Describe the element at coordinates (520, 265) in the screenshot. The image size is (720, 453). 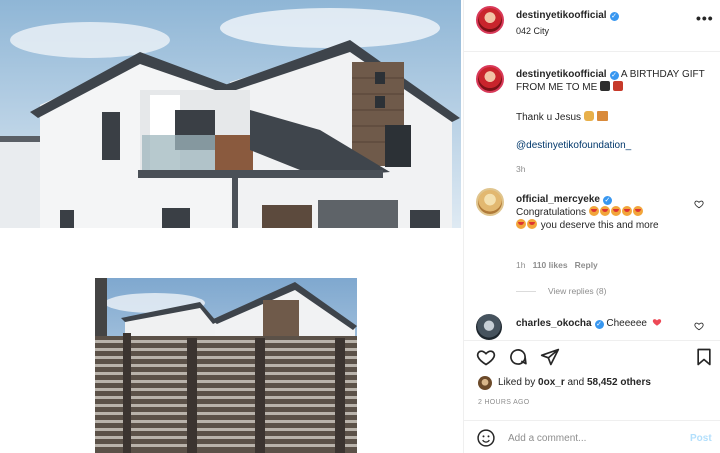
I see `comment-time: 1h` at that location.